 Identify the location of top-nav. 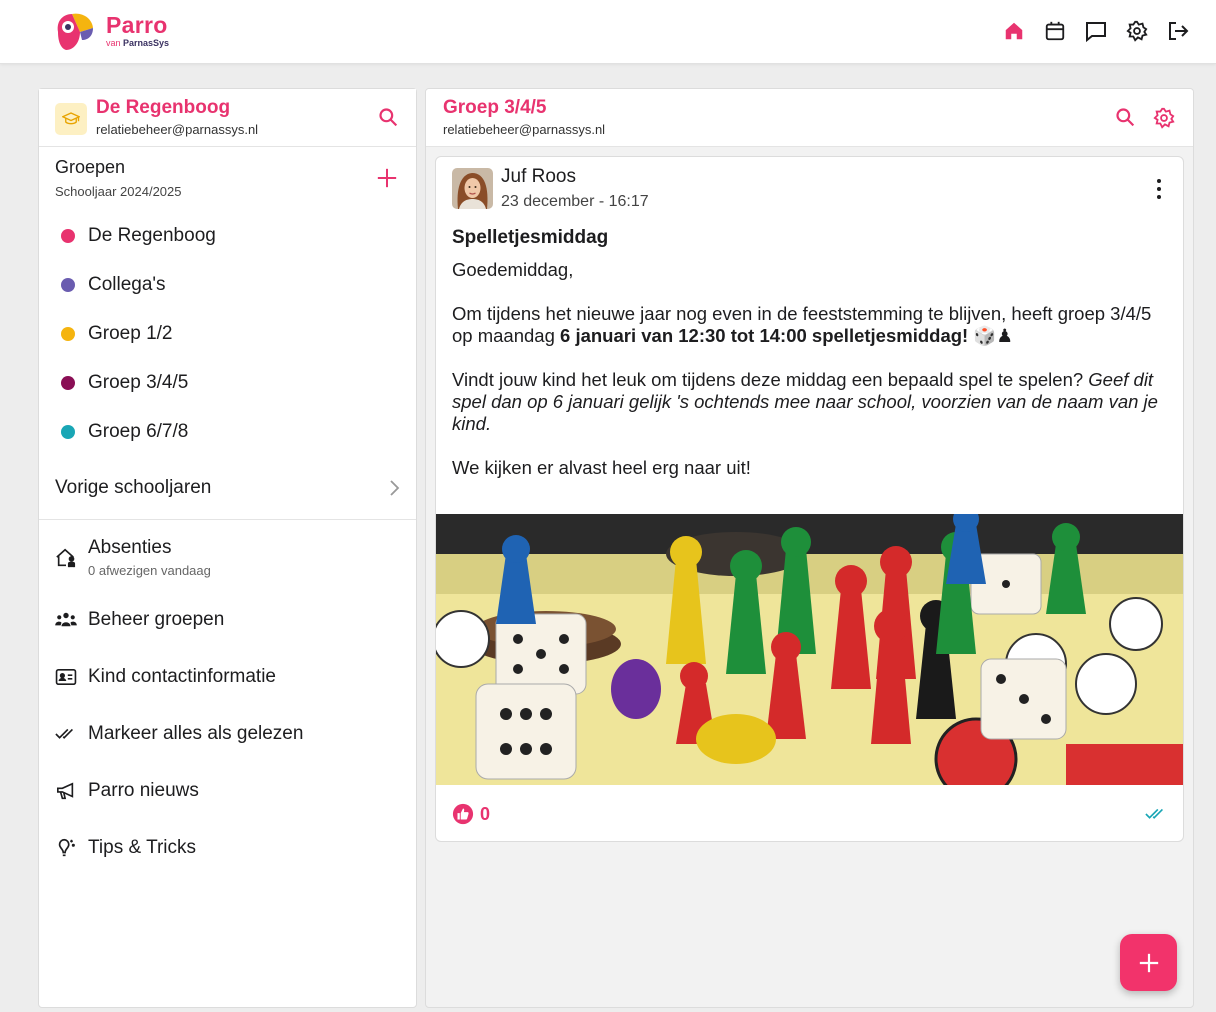
(1096, 31).